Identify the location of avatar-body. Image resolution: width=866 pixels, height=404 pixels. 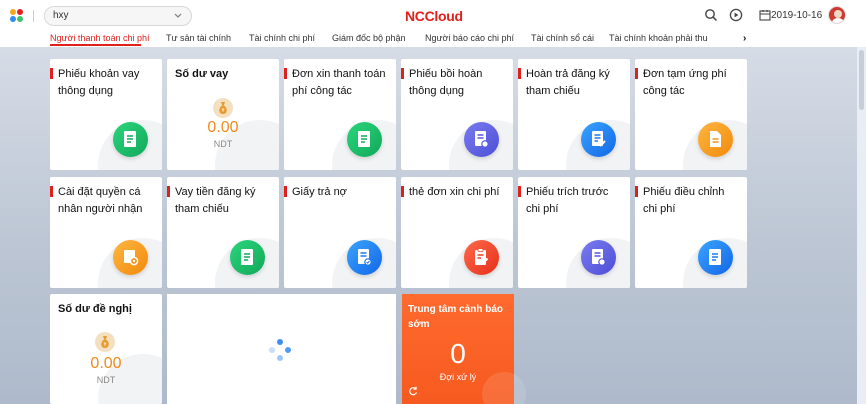
(838, 20).